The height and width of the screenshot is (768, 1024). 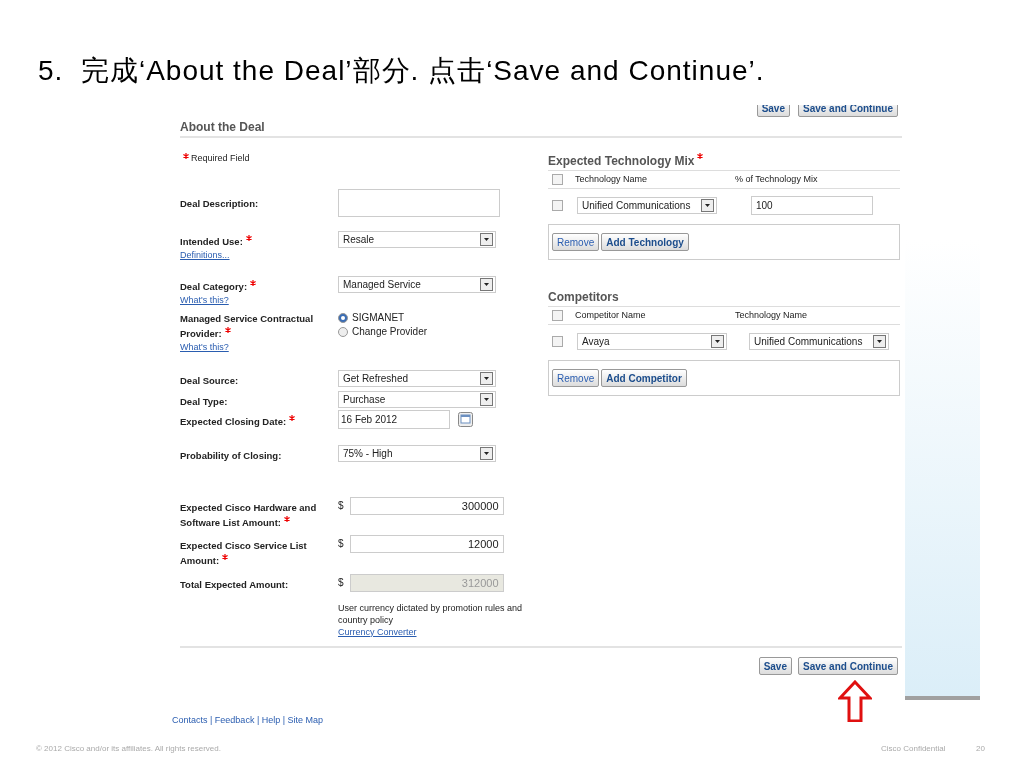 I want to click on field-label: Deal Category:, so click(x=214, y=286).